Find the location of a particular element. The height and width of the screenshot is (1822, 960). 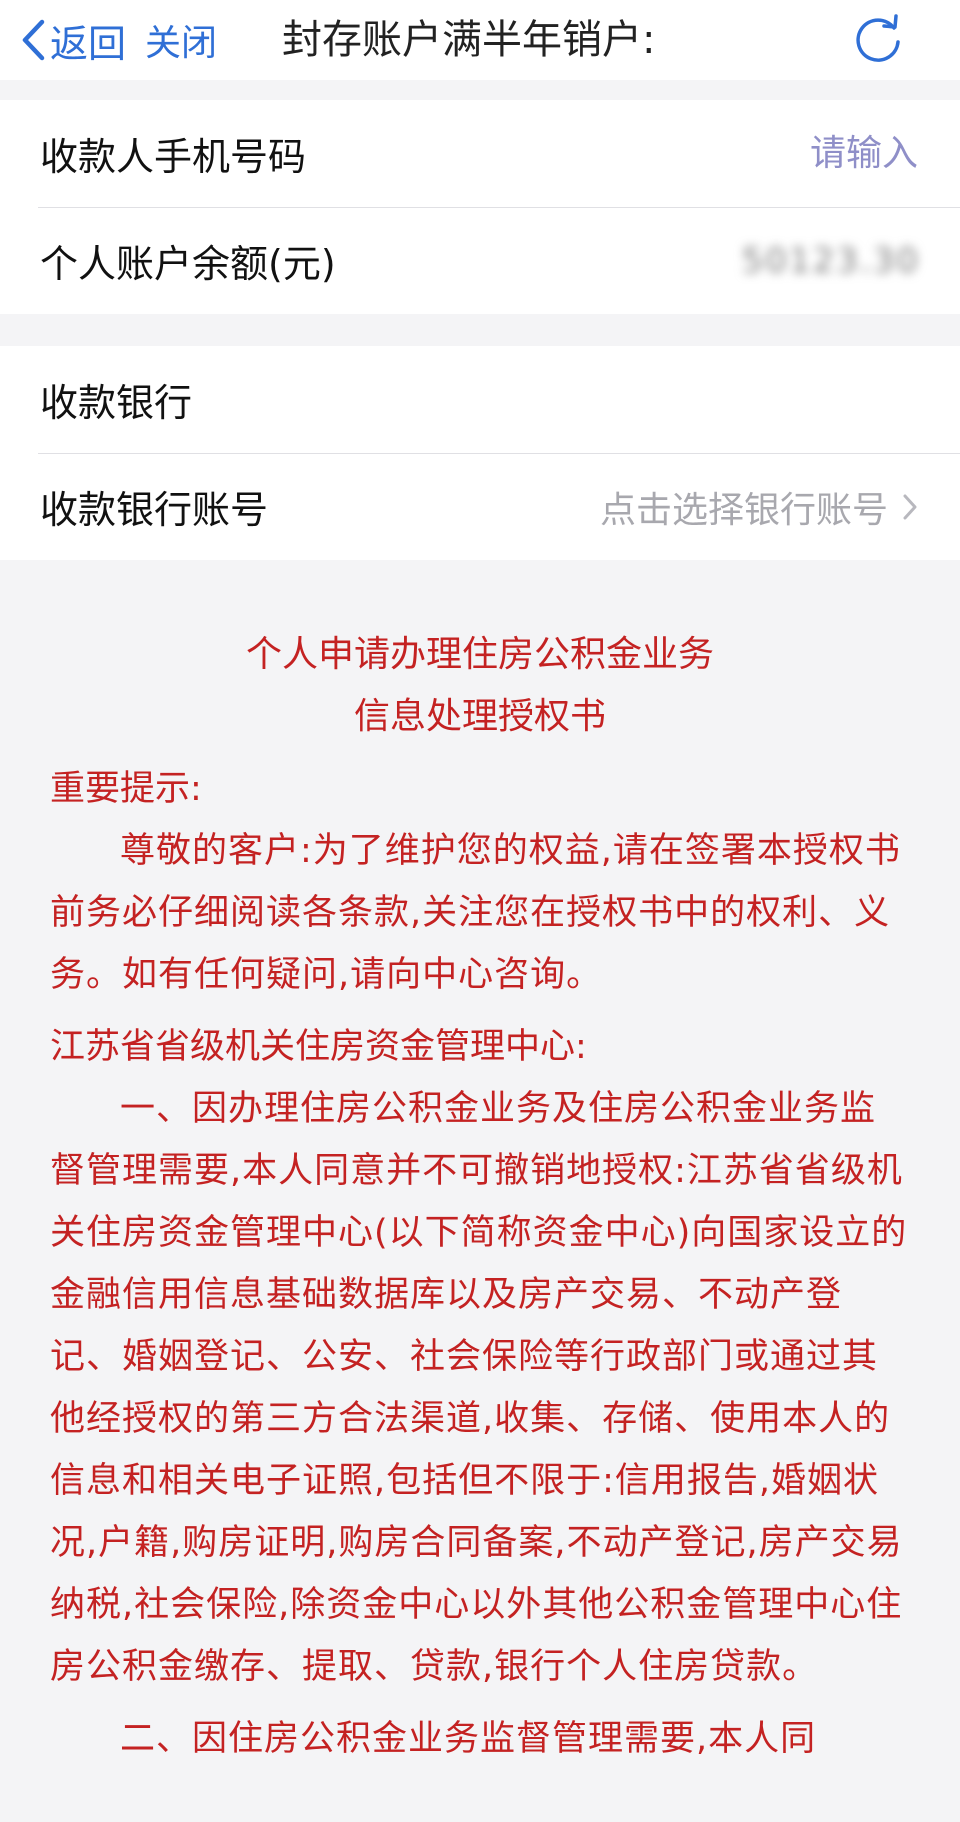

chevron-right-icon is located at coordinates (910, 506).